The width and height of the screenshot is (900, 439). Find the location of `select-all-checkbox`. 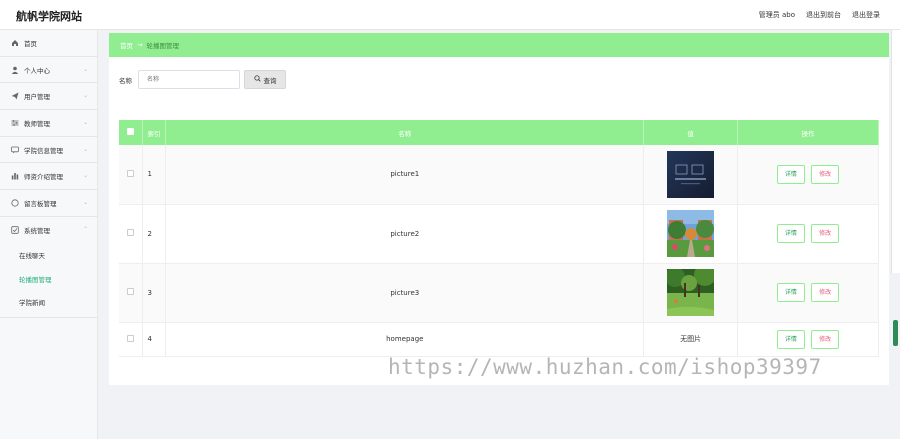

select-all-checkbox is located at coordinates (131, 131).